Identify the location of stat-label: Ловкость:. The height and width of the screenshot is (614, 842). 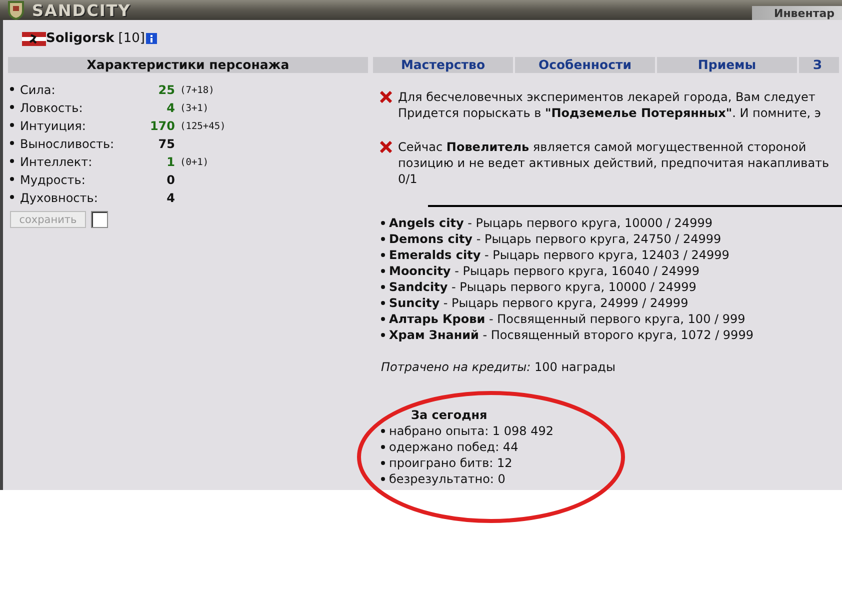
(52, 108).